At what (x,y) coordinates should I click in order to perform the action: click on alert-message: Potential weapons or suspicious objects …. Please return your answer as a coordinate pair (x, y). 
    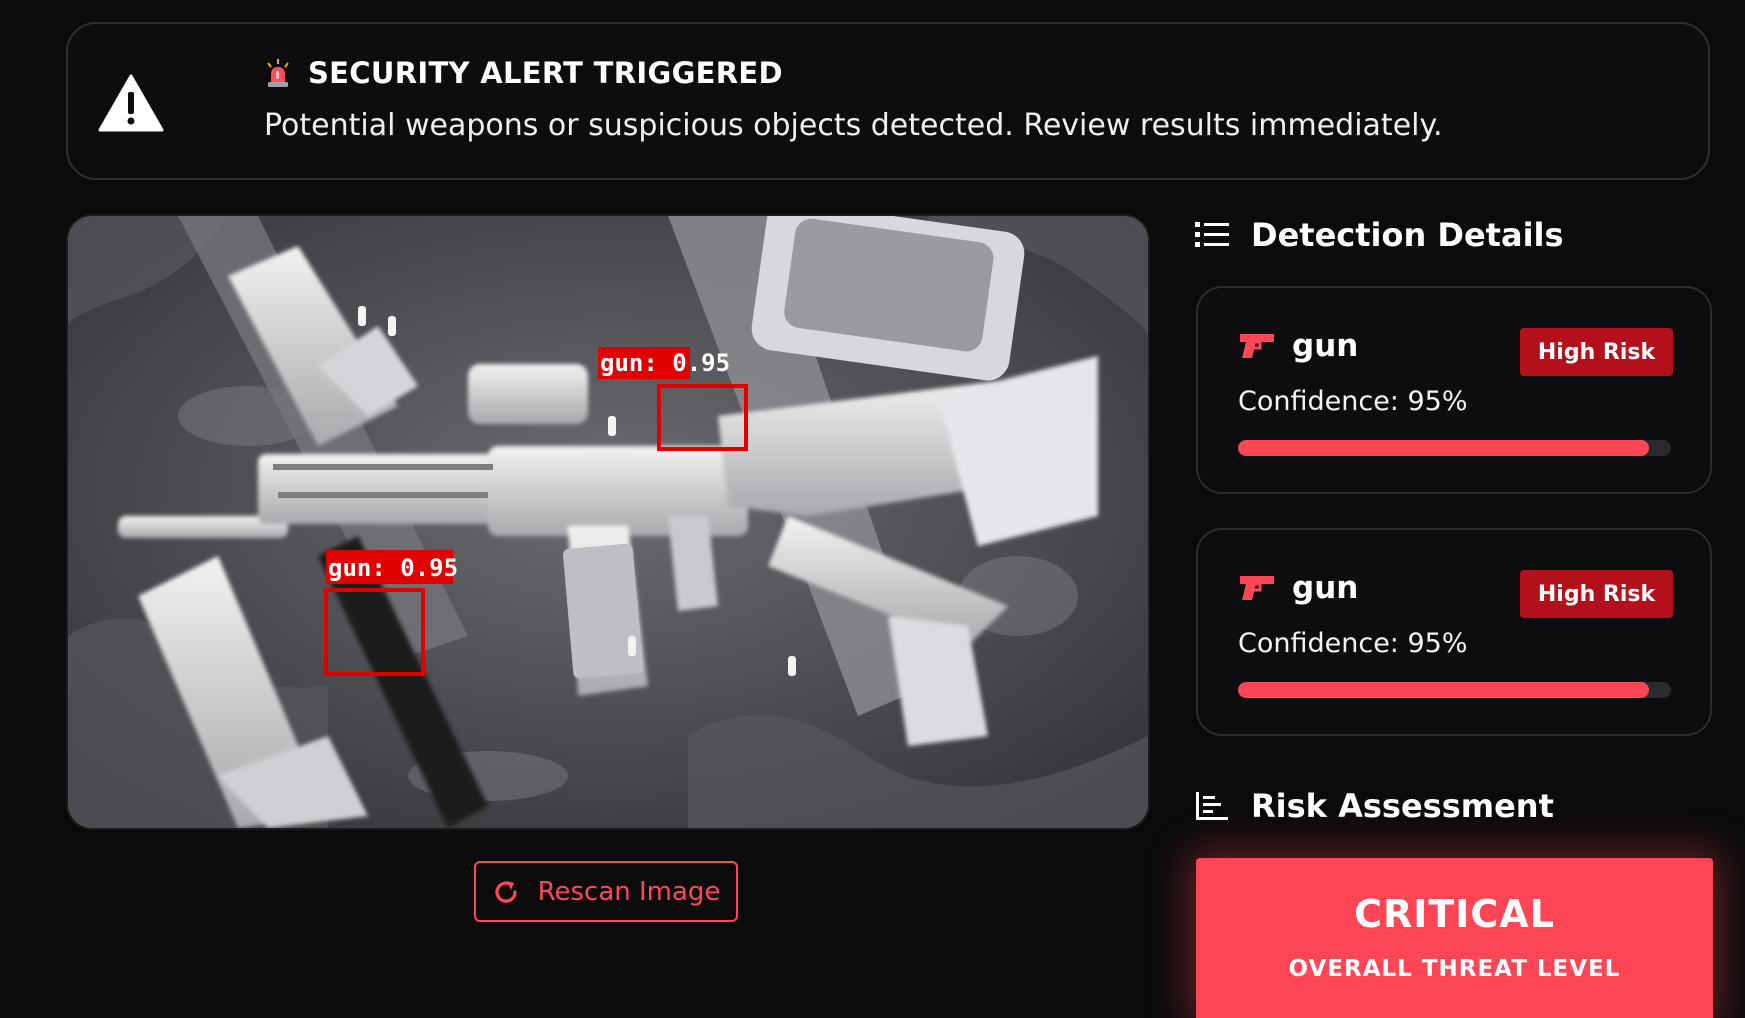
    Looking at the image, I should click on (853, 125).